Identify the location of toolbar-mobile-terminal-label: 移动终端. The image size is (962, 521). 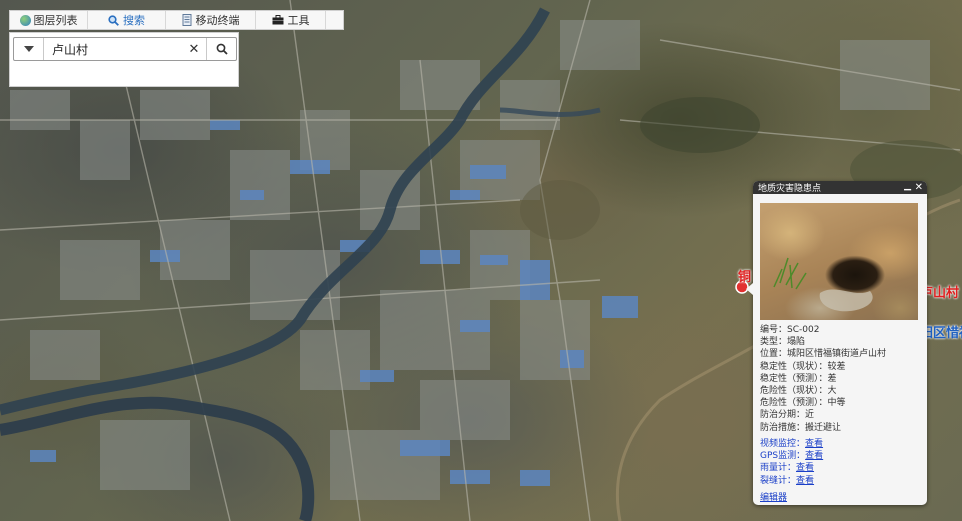
(217, 20).